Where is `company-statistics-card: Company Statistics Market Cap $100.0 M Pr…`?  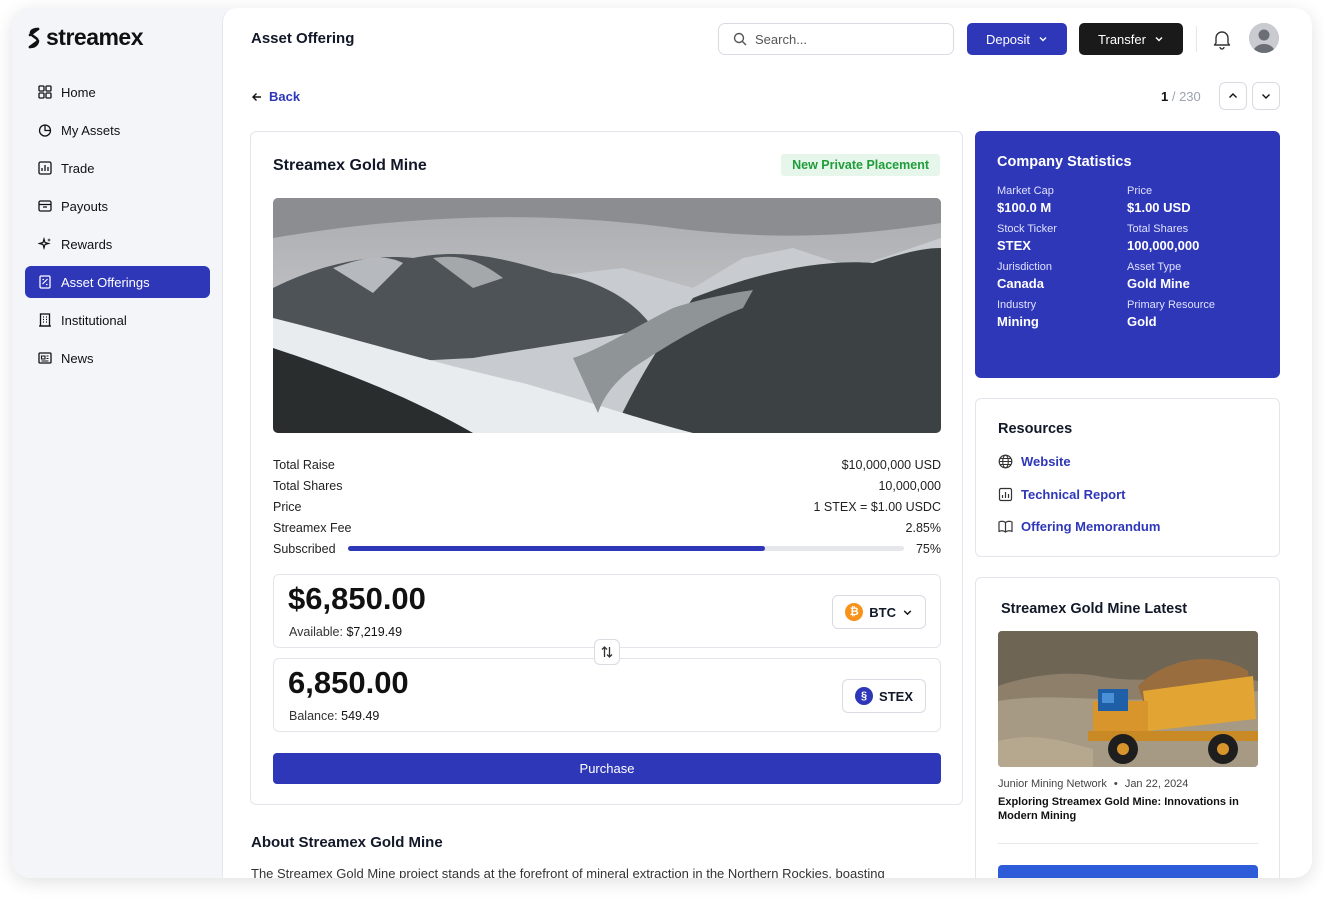 company-statistics-card: Company Statistics Market Cap $100.0 M Pr… is located at coordinates (1127, 254).